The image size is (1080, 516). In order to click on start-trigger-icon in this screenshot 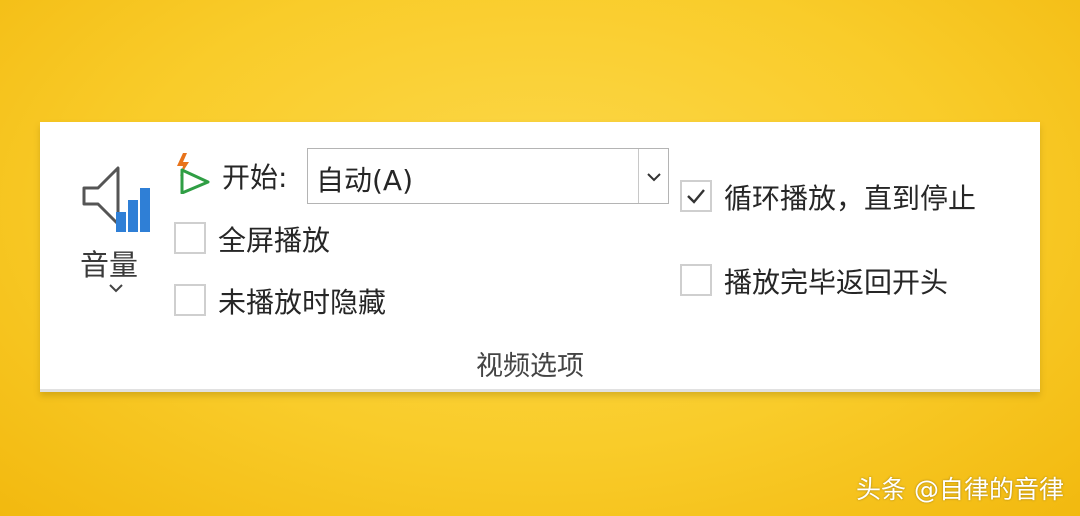, I will do `click(193, 173)`.